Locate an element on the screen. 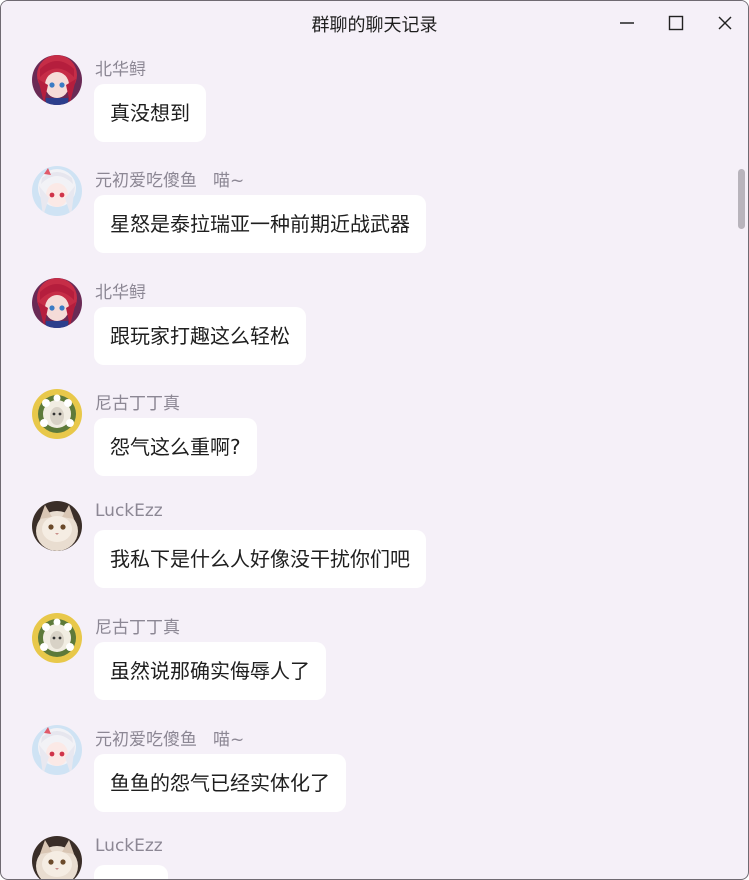 The height and width of the screenshot is (880, 749). minimize-icon is located at coordinates (627, 23).